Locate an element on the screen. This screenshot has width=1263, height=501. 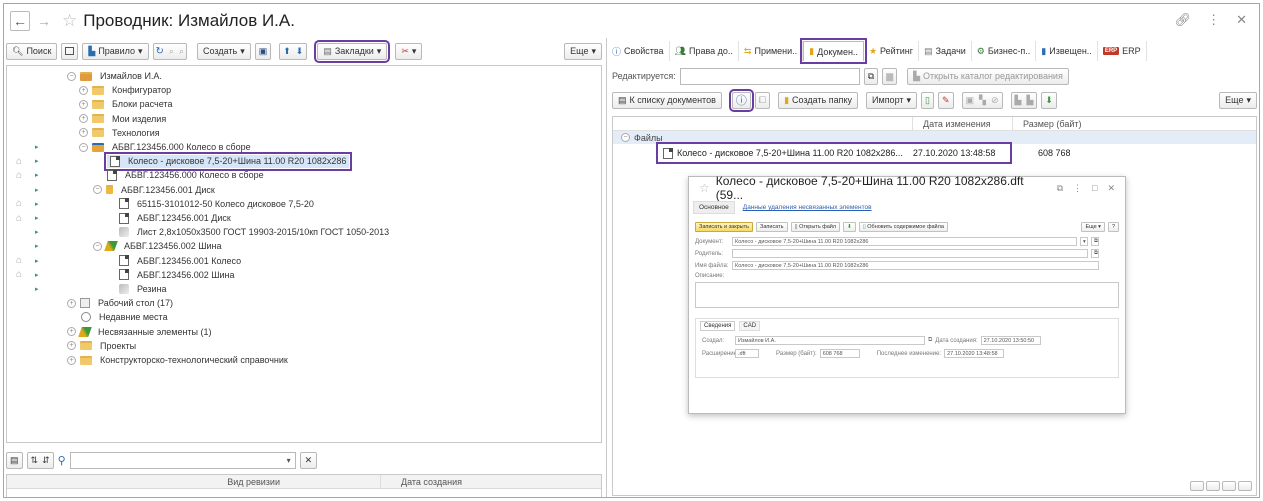
tab-tasks: ▤ Задачи is located at coordinates (945, 51).